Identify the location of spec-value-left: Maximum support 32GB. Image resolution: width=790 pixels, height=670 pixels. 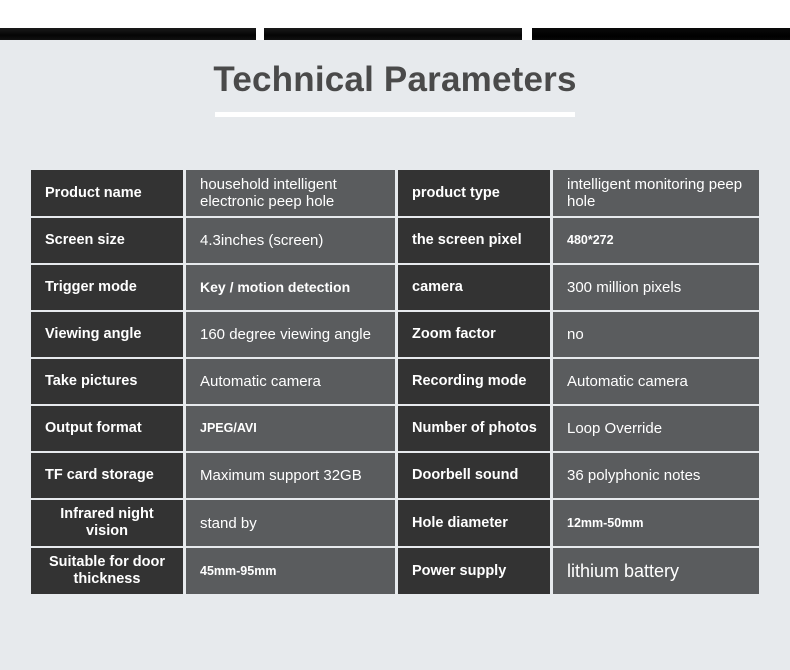
(290, 475).